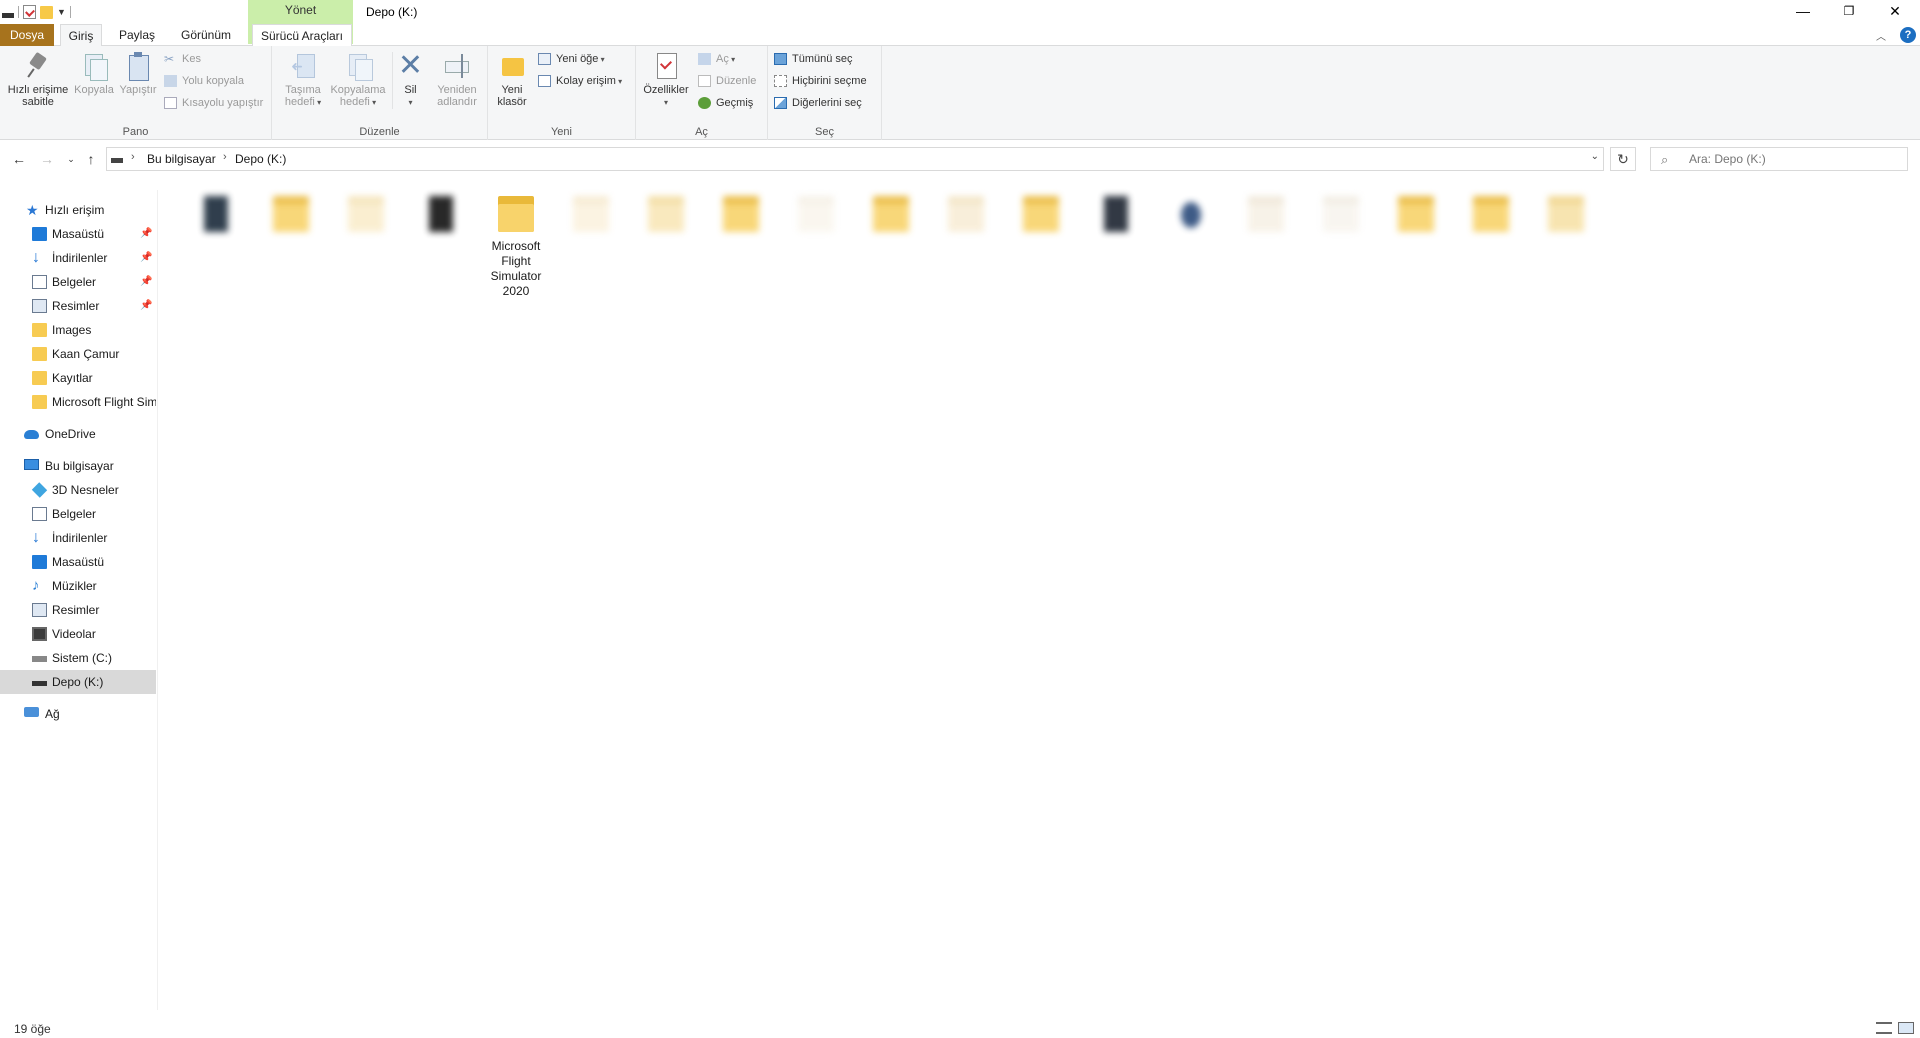  I want to click on restore-button: ❐, so click(1849, 11).